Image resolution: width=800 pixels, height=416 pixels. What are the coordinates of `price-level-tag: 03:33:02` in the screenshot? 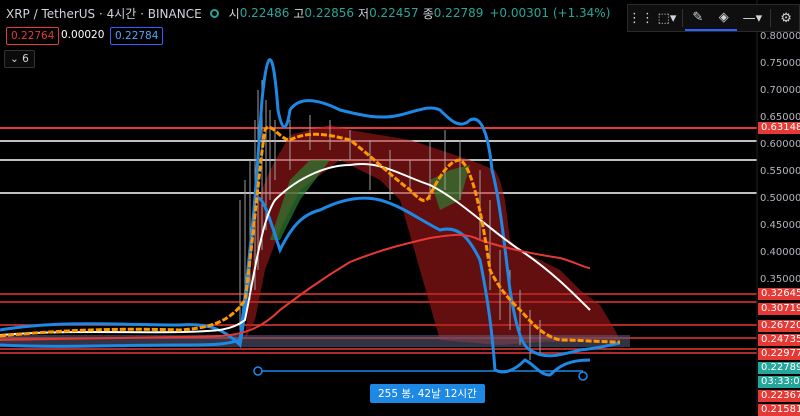 It's located at (779, 382).